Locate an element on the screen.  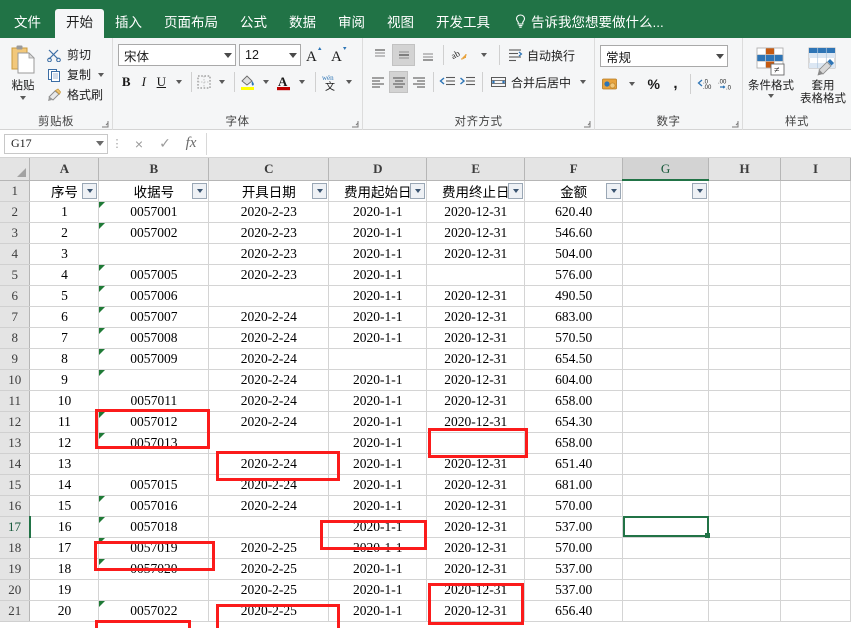
cell-G12 is located at coordinates (666, 422).